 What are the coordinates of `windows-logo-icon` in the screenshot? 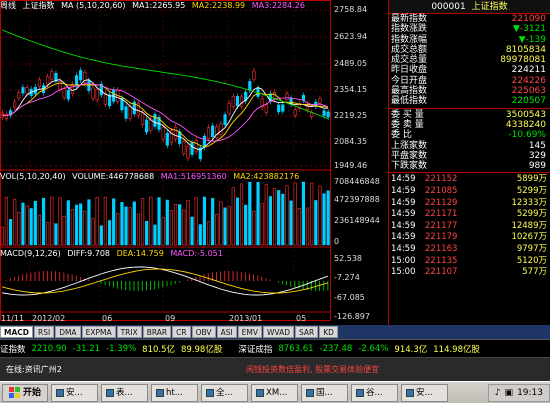 It's located at (14, 392).